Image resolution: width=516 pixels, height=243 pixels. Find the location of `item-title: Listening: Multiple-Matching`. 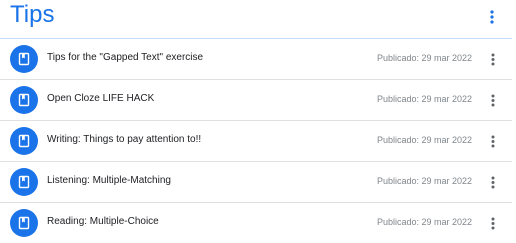

item-title: Listening: Multiple-Matching is located at coordinates (109, 180).